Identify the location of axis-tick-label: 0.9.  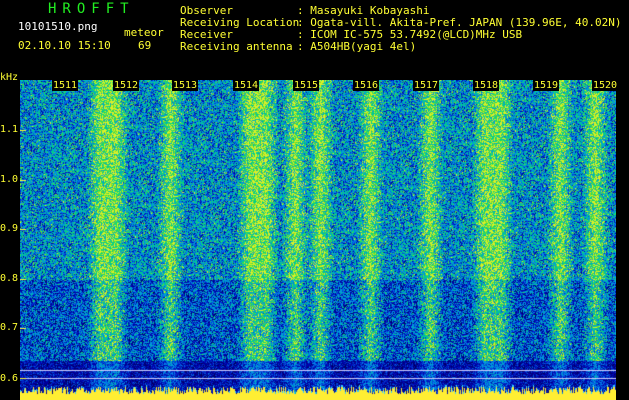
(9, 228).